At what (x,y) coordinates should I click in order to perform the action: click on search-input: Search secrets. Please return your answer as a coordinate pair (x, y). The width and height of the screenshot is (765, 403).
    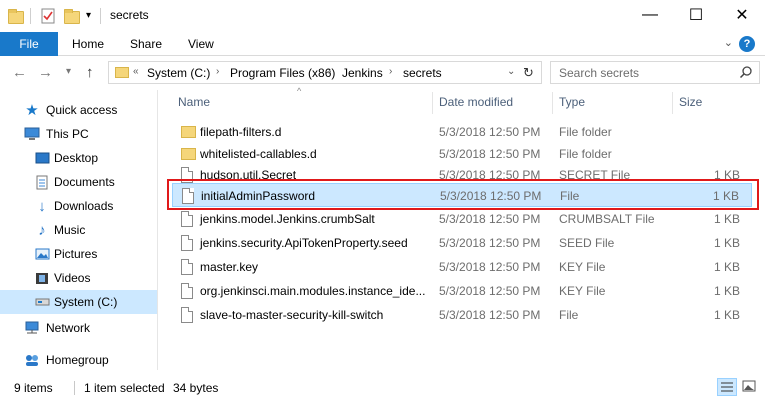
    Looking at the image, I should click on (655, 72).